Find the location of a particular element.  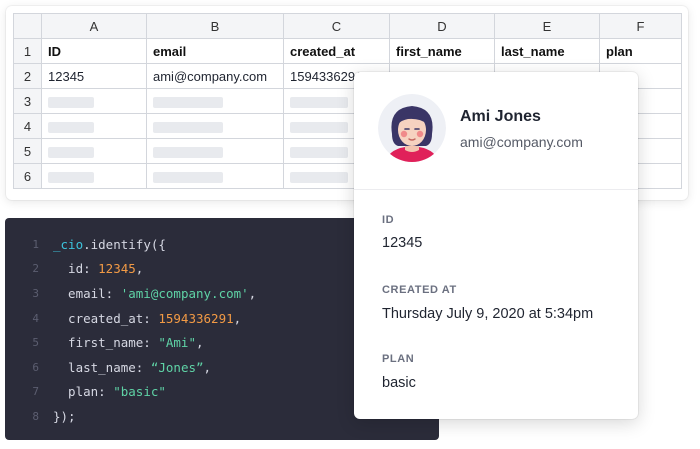

plan-label: PLAN is located at coordinates (398, 359).